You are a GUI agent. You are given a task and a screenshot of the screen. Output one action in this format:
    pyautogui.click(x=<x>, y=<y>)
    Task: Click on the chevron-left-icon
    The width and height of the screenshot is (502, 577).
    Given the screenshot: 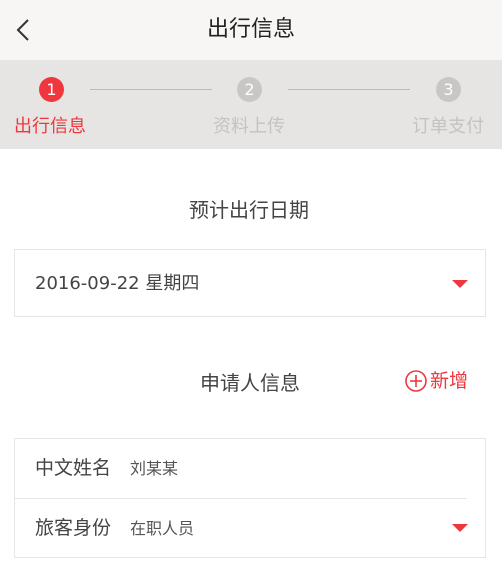 What is the action you would take?
    pyautogui.click(x=22, y=30)
    